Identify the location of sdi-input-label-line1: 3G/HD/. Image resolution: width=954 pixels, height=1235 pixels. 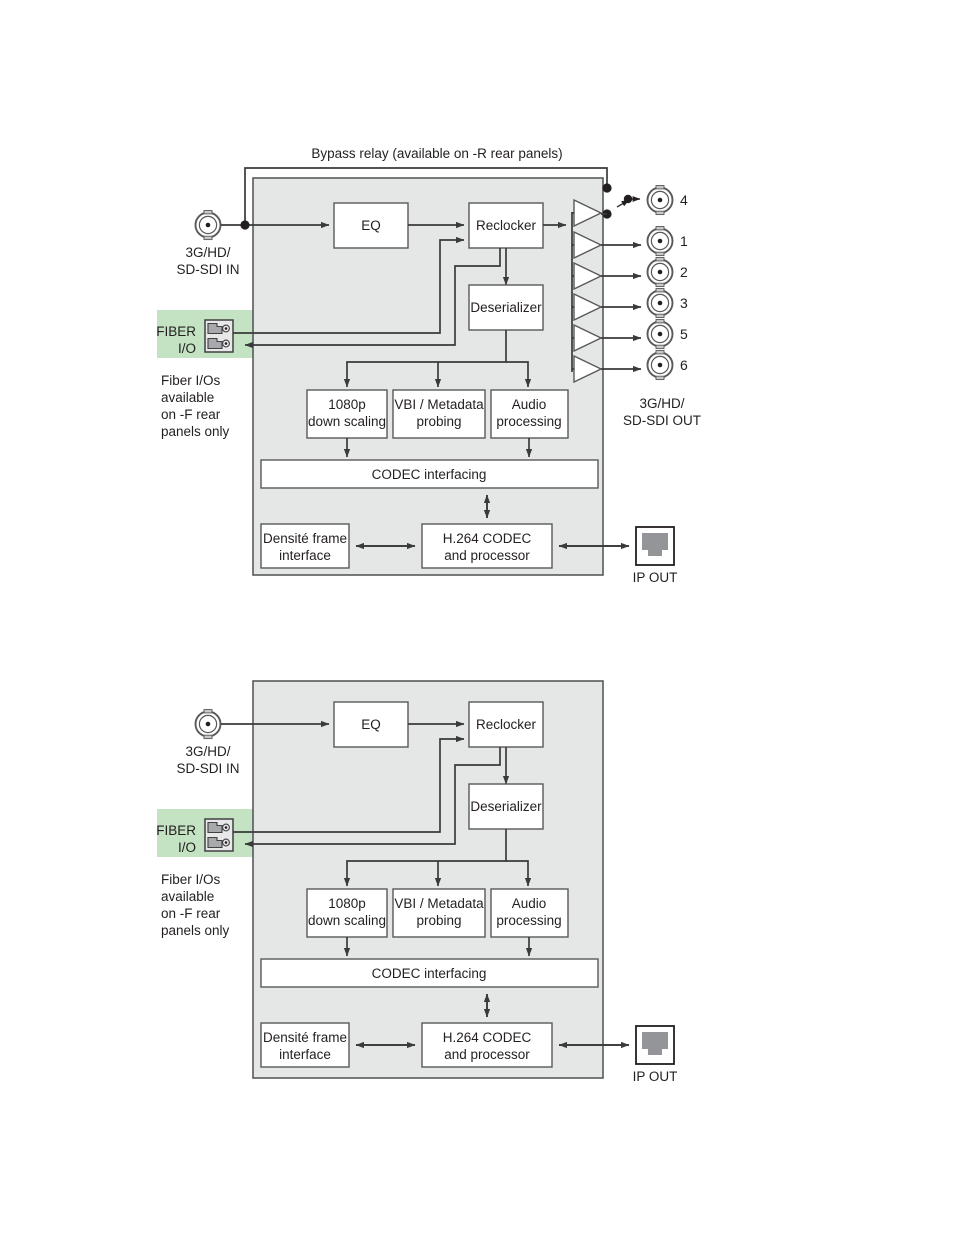
(207, 252).